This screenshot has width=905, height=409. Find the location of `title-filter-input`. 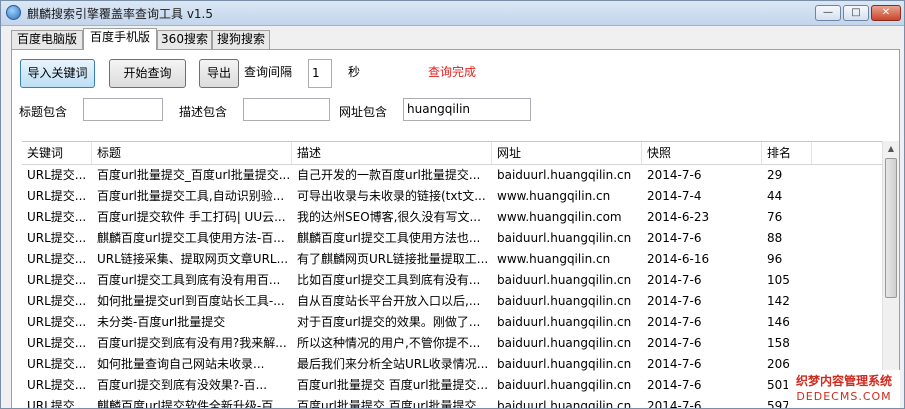

title-filter-input is located at coordinates (123, 109).